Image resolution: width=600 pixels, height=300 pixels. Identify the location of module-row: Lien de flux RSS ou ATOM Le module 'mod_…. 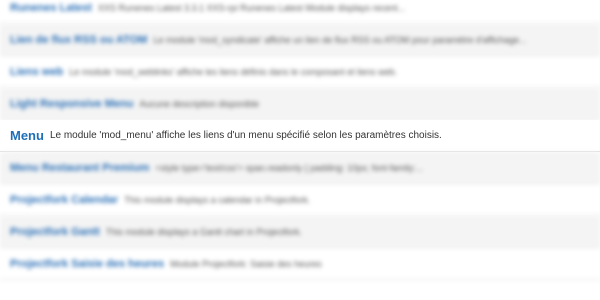
(300, 40).